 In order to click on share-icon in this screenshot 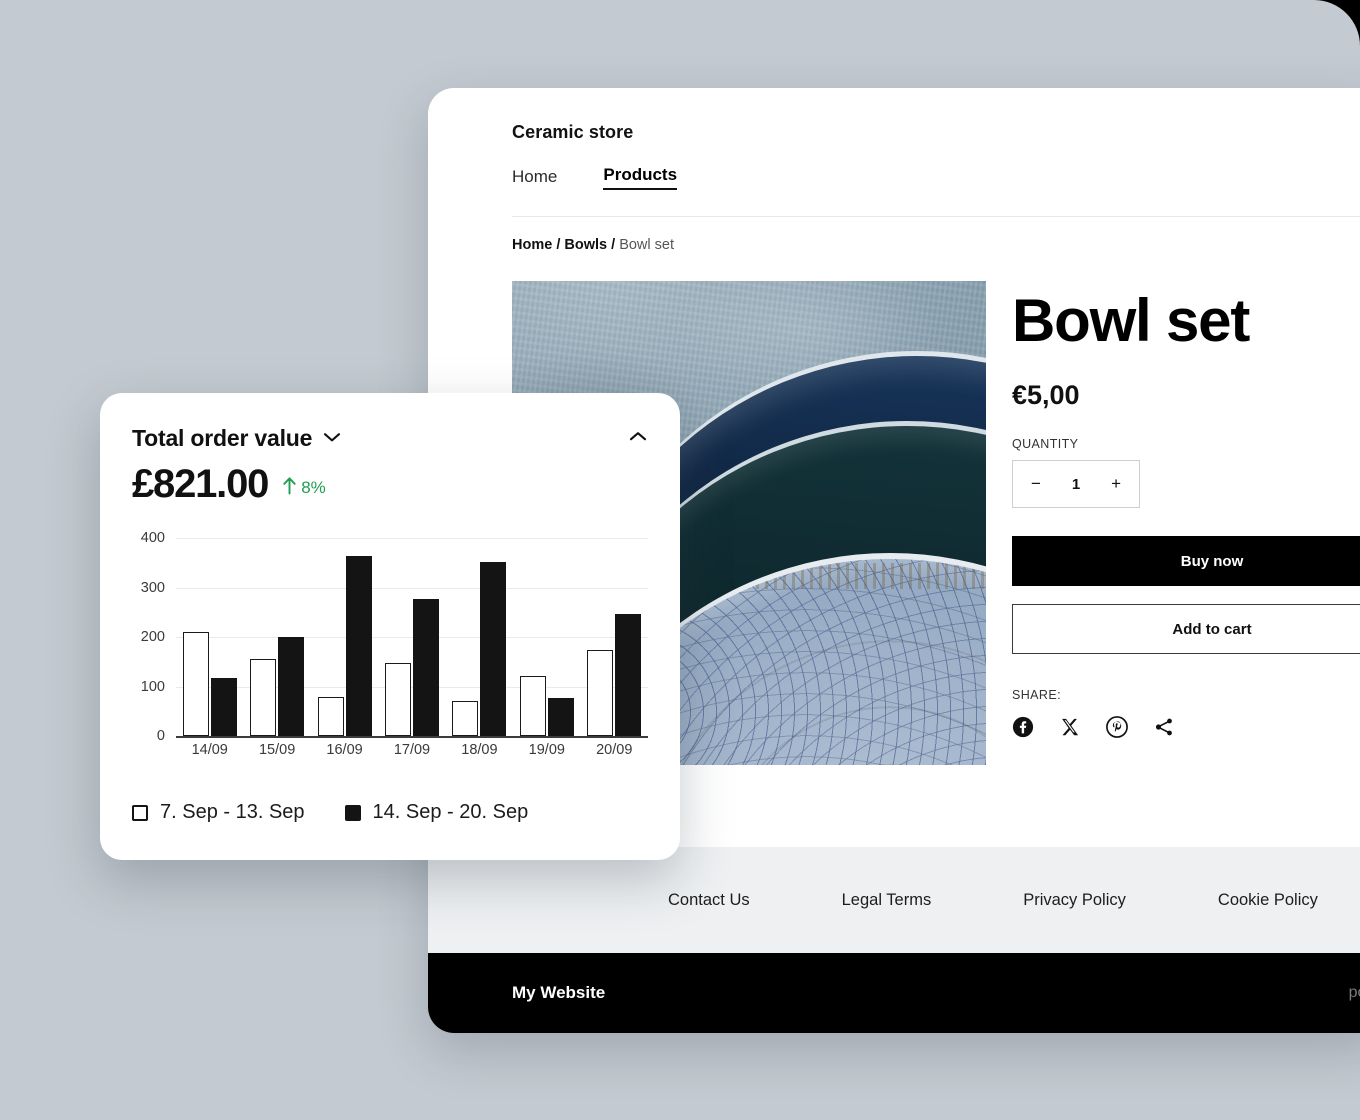, I will do `click(1164, 729)`.